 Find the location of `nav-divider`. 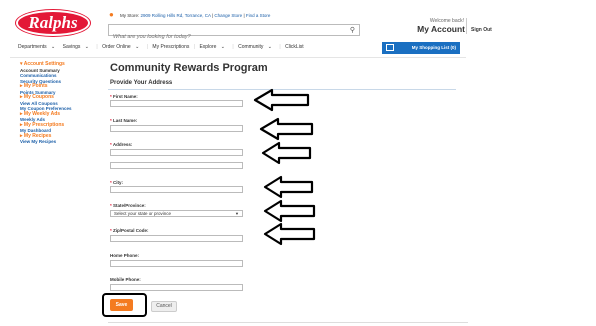

nav-divider is located at coordinates (238, 57).